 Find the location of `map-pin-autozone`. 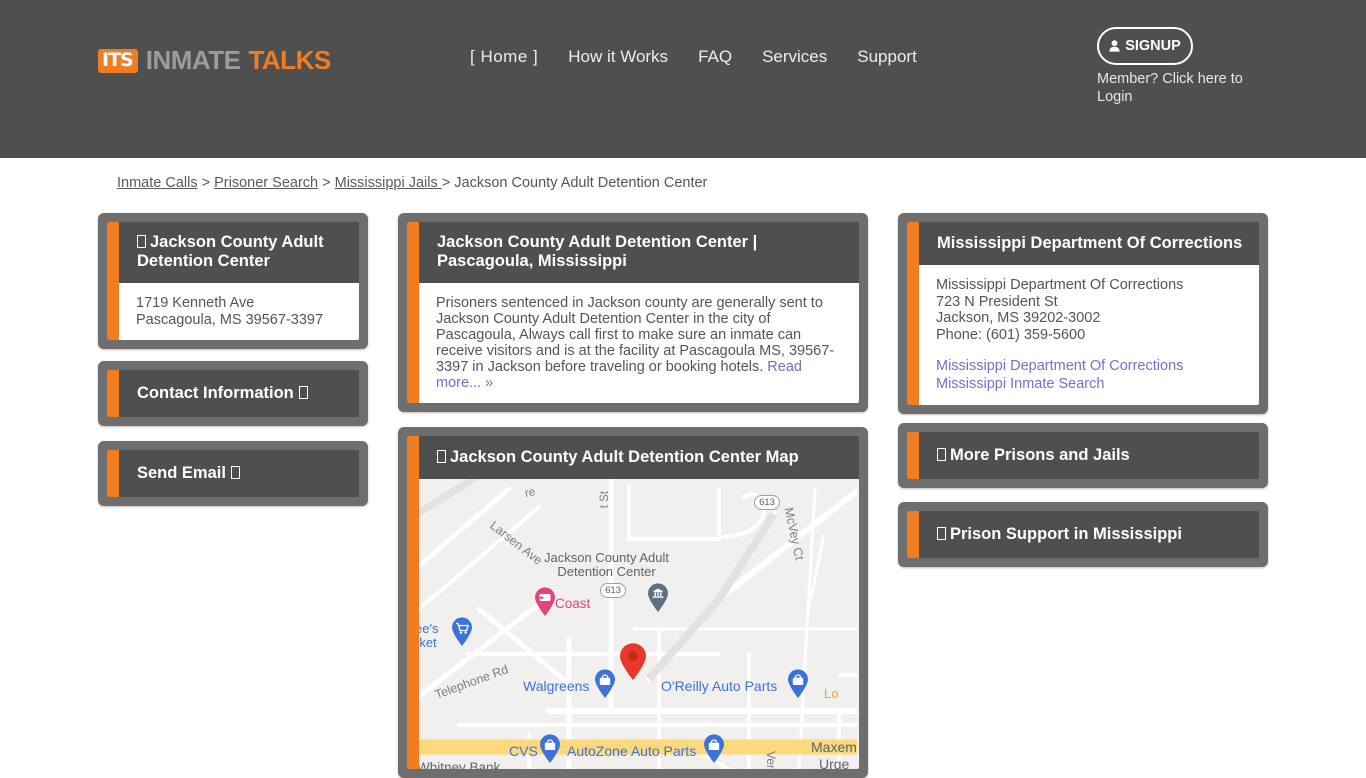

map-pin-autozone is located at coordinates (714, 749).